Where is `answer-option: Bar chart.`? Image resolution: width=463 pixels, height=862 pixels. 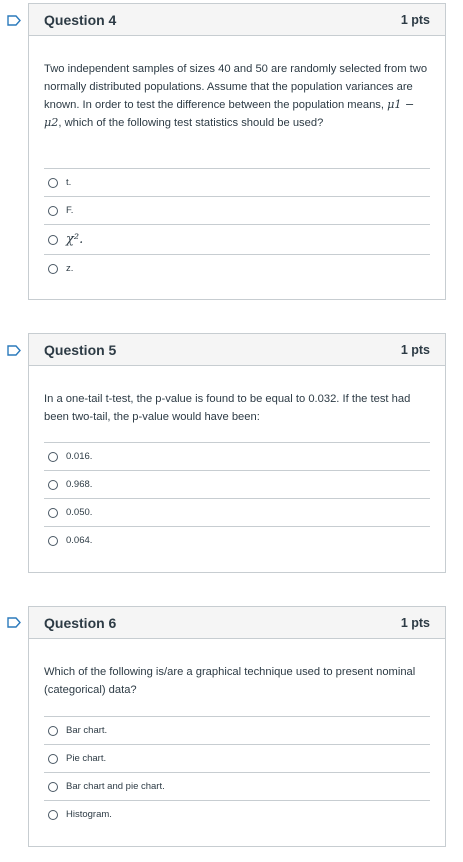 answer-option: Bar chart. is located at coordinates (237, 730).